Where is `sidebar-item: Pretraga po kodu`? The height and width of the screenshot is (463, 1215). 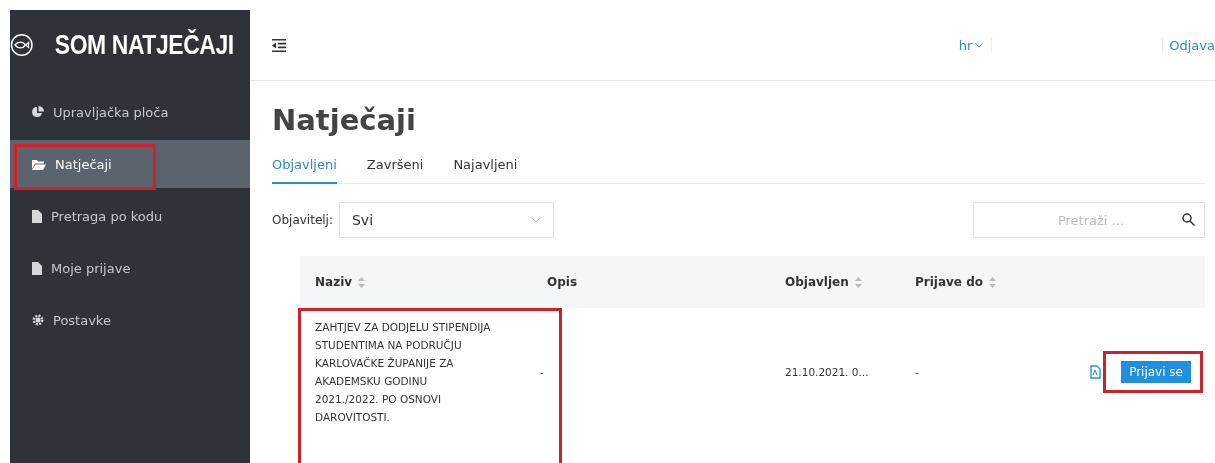
sidebar-item: Pretraga po kodu is located at coordinates (130, 216).